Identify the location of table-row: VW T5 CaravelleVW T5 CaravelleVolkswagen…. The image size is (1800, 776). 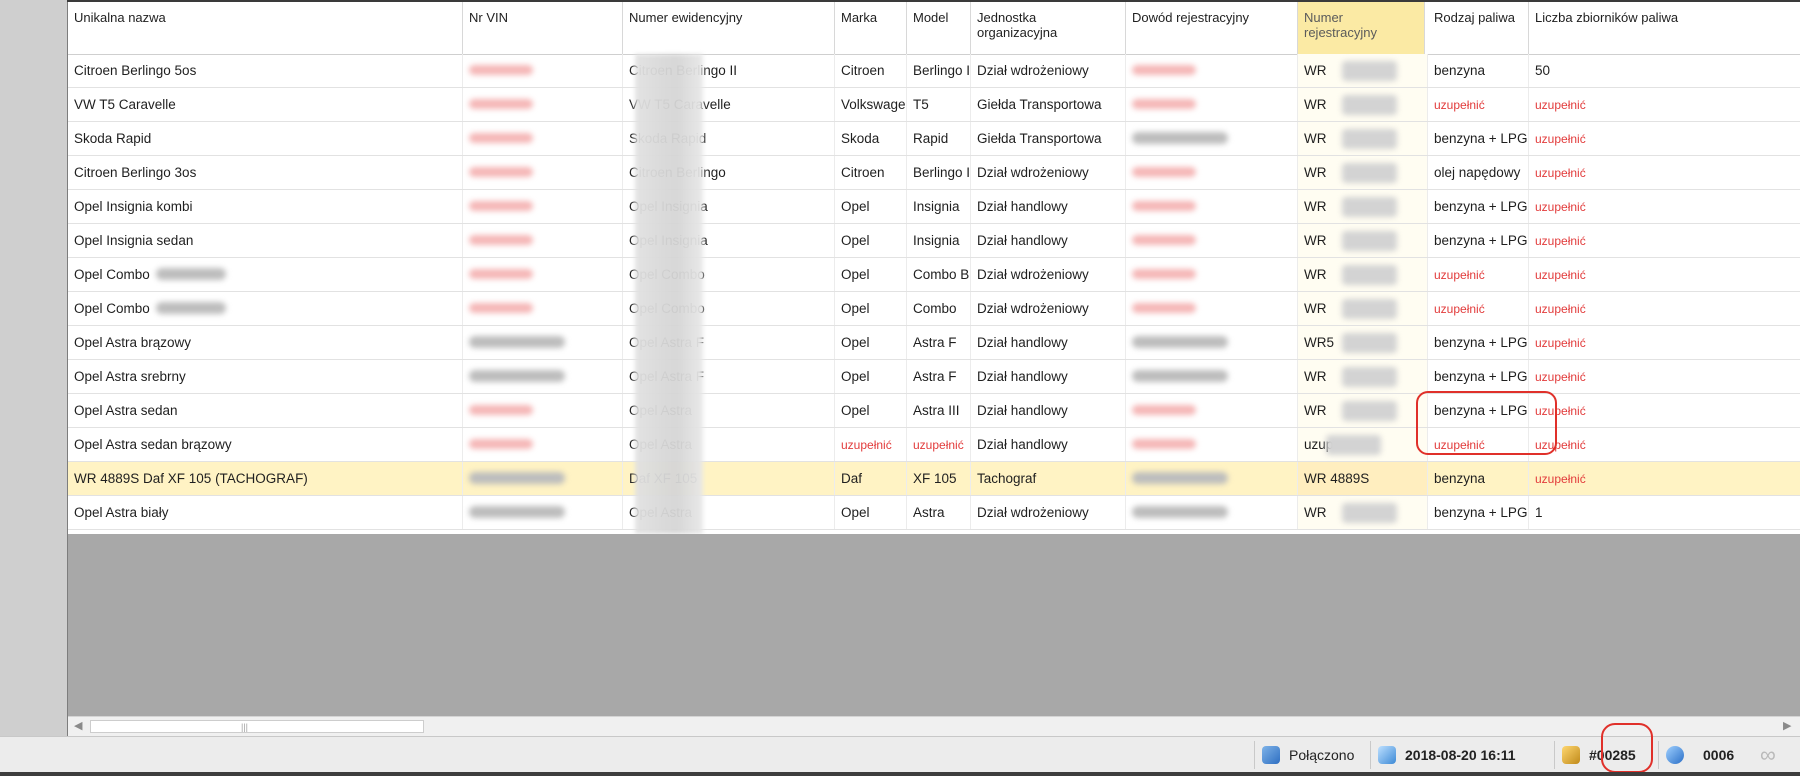
(934, 105).